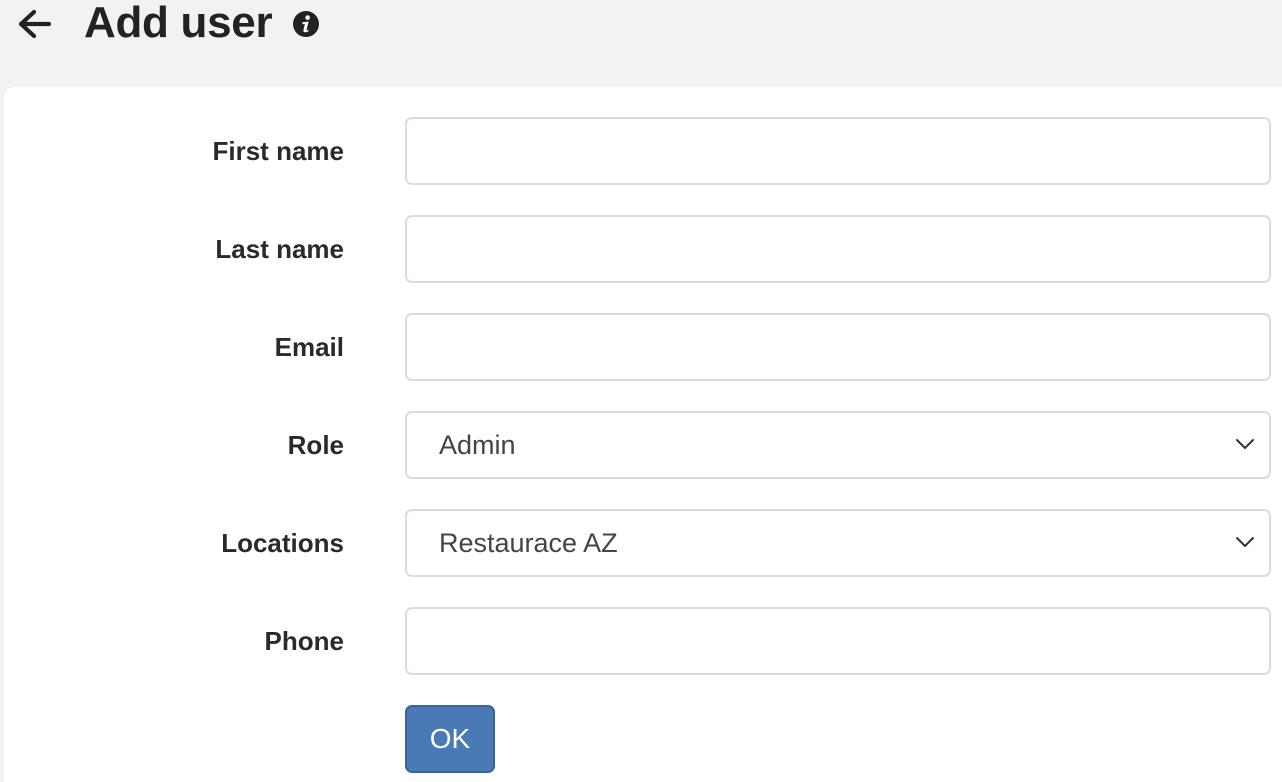 This screenshot has height=782, width=1282. I want to click on form-row-locations: Locations Restaurace AZ, so click(641, 543).